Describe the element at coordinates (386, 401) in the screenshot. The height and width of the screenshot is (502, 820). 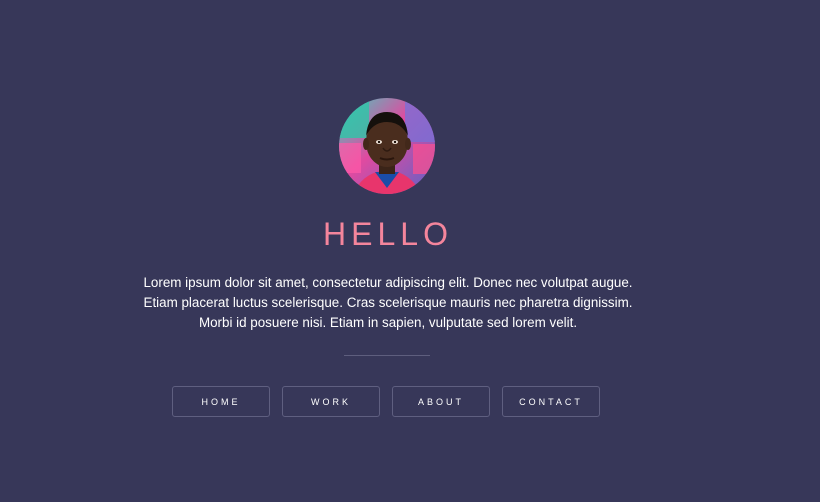
I see `main-nav: HOME WORK ABOUT CONTACT` at that location.